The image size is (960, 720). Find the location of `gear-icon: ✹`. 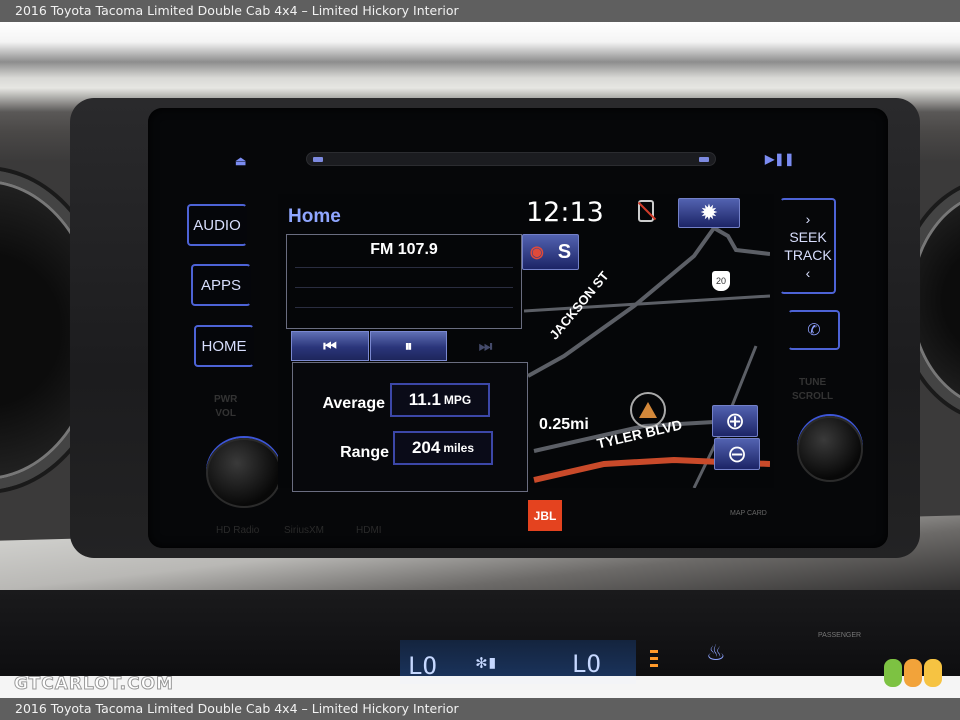

gear-icon: ✹ is located at coordinates (709, 212).